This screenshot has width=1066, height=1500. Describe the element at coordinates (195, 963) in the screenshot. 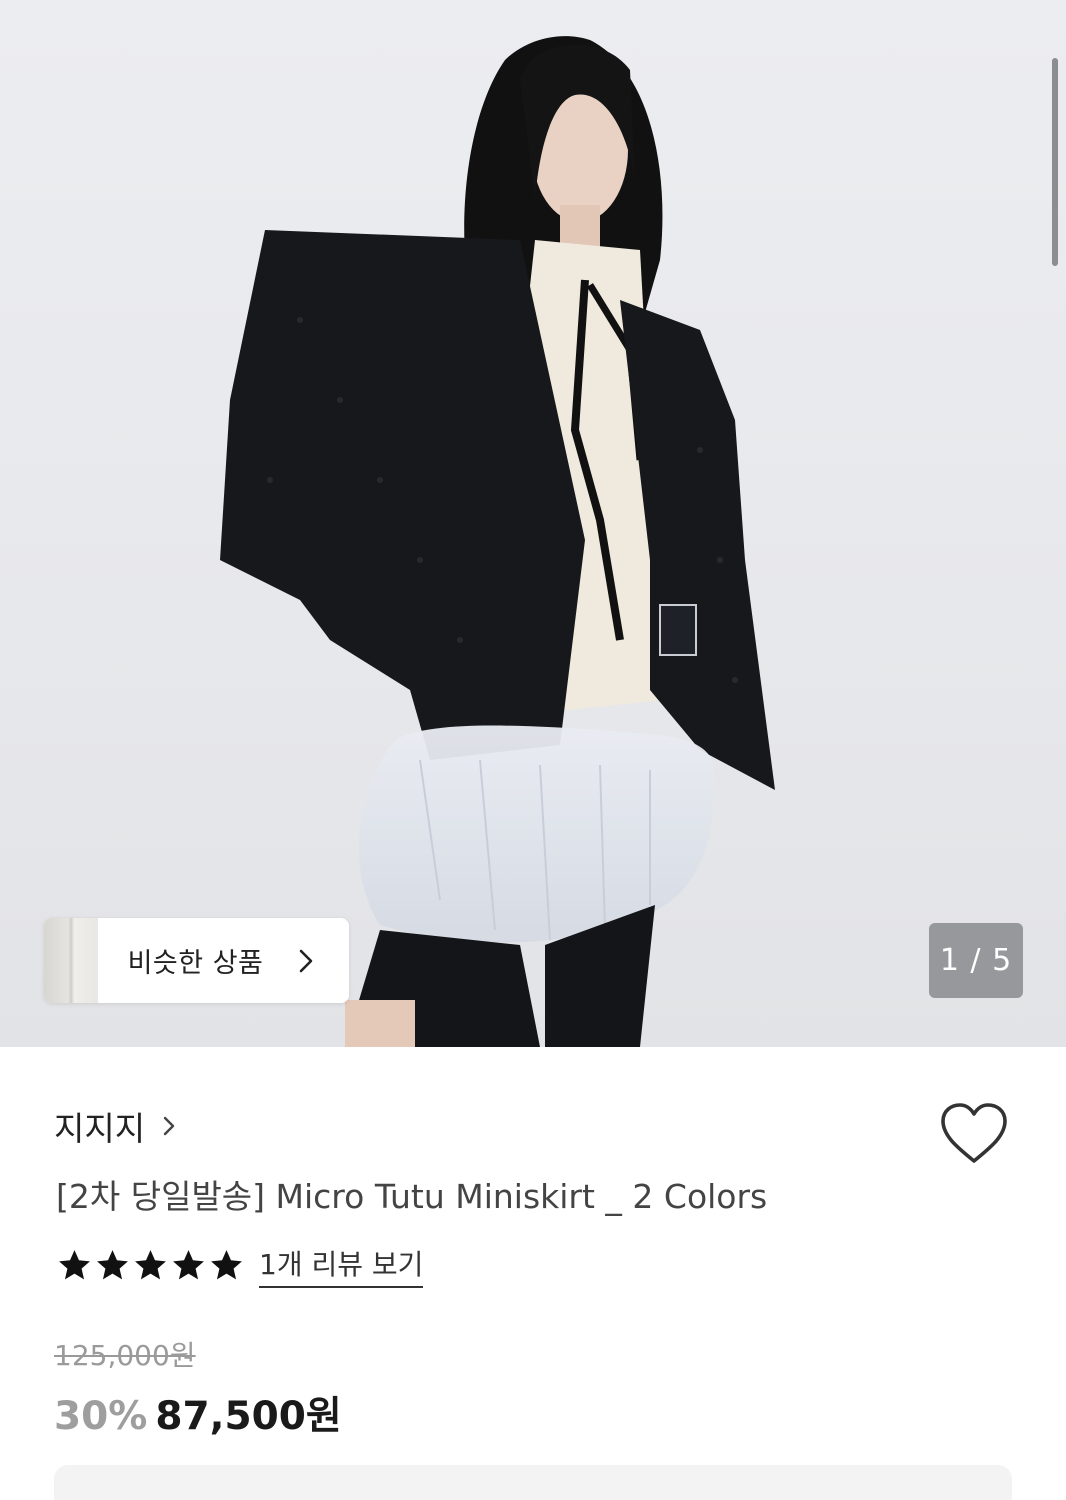

I see `similar-products-label: 비슷한 상품` at that location.